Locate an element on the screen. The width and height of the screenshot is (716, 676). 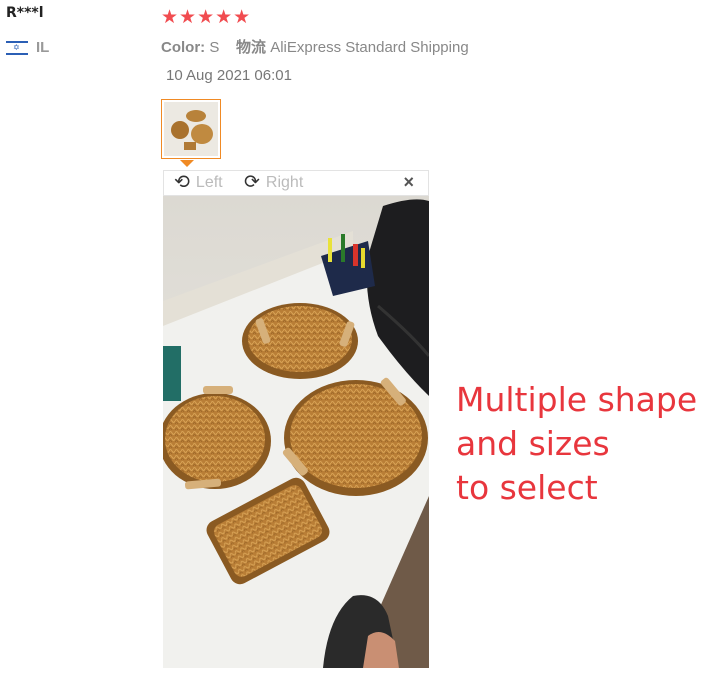
color-label: Color: is located at coordinates (183, 47).